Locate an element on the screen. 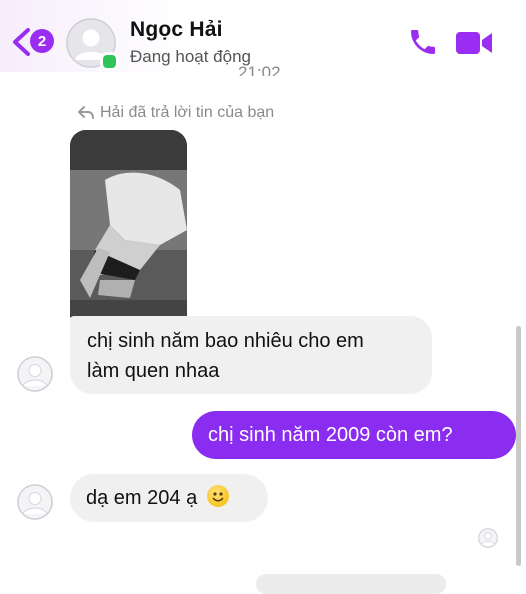 The image size is (526, 594). reply-indicator: Hải đã trả lời tin của bạn is located at coordinates (176, 113).